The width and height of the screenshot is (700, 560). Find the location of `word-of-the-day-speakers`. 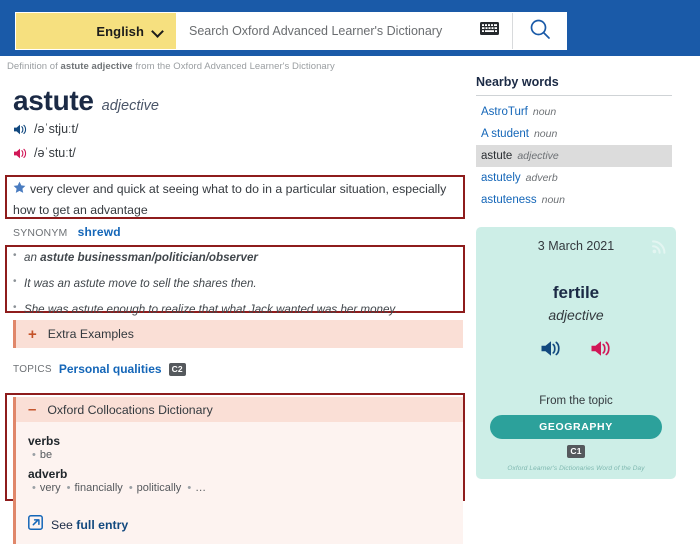

word-of-the-day-speakers is located at coordinates (576, 351).